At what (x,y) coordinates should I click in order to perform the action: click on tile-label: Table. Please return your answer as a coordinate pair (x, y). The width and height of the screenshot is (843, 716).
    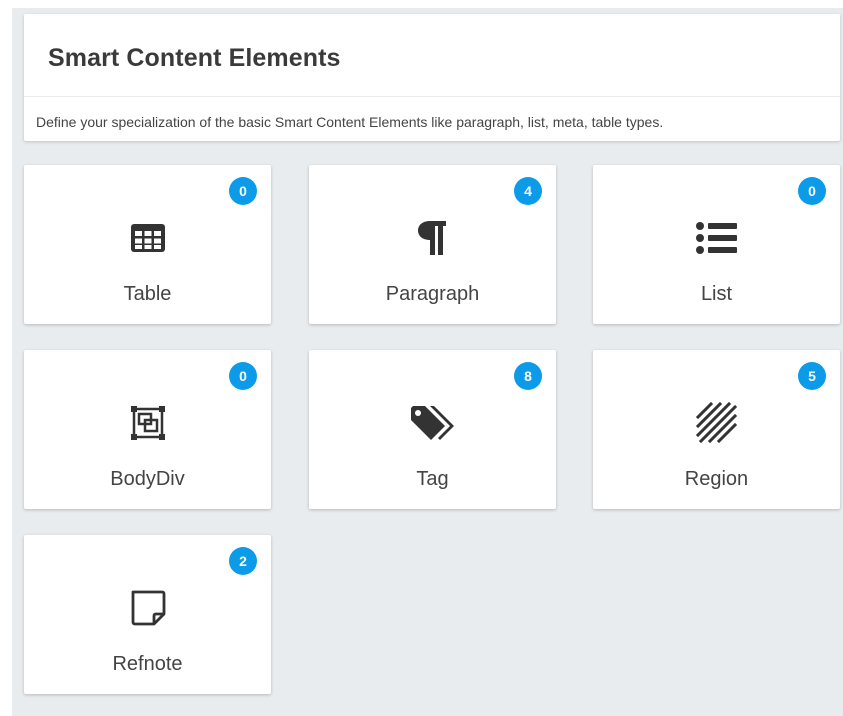
    Looking at the image, I should click on (147, 294).